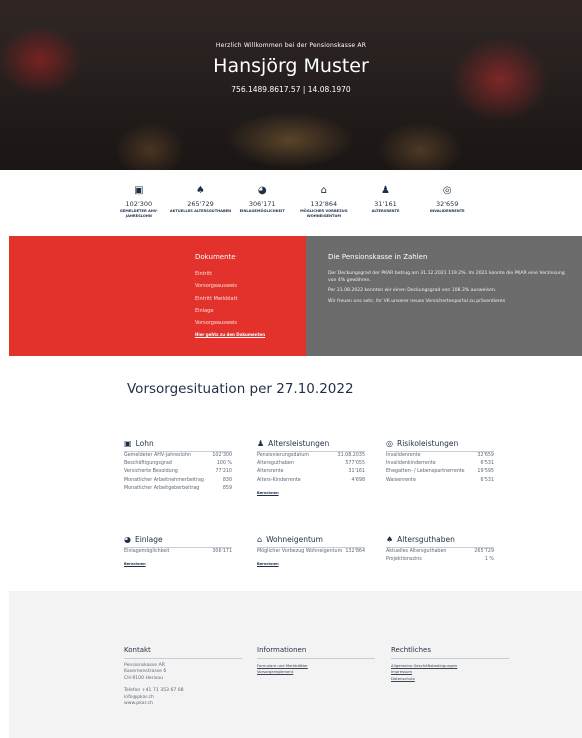  Describe the element at coordinates (485, 455) in the screenshot. I see `row-value: 32'659` at that location.